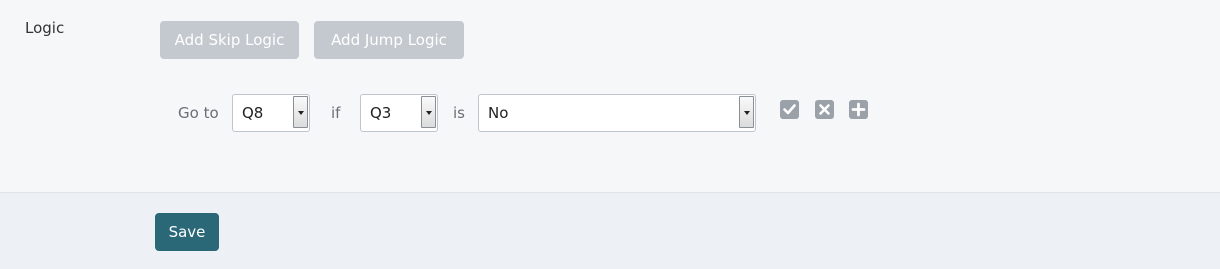  Describe the element at coordinates (824, 109) in the screenshot. I see `close-icon` at that location.